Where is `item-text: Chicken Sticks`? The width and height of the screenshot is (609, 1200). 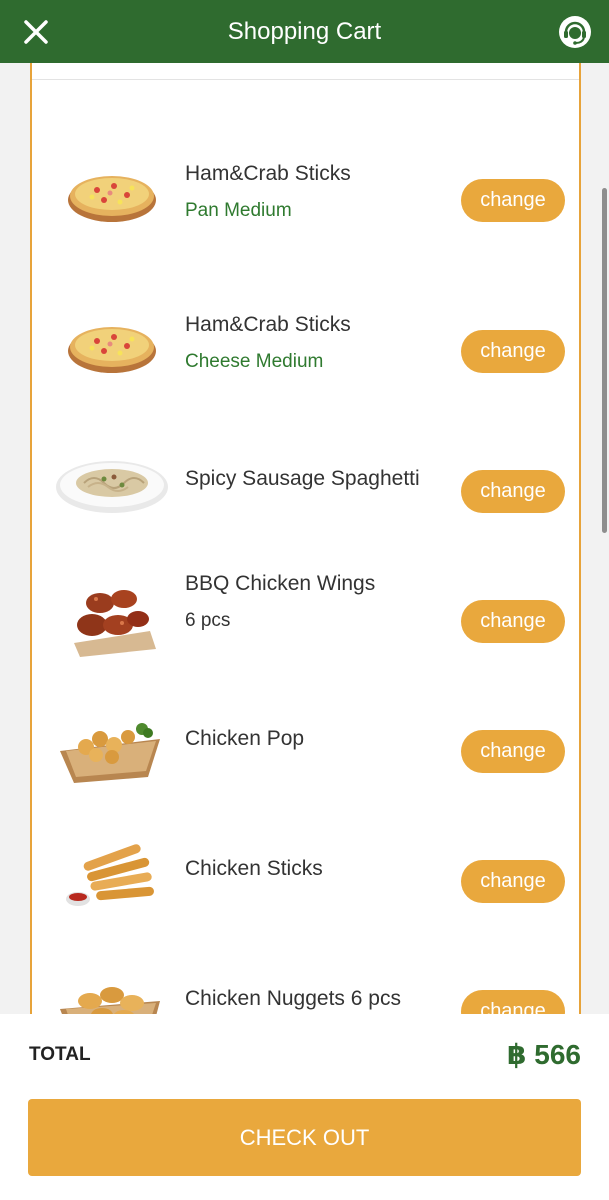 item-text: Chicken Sticks is located at coordinates (322, 869).